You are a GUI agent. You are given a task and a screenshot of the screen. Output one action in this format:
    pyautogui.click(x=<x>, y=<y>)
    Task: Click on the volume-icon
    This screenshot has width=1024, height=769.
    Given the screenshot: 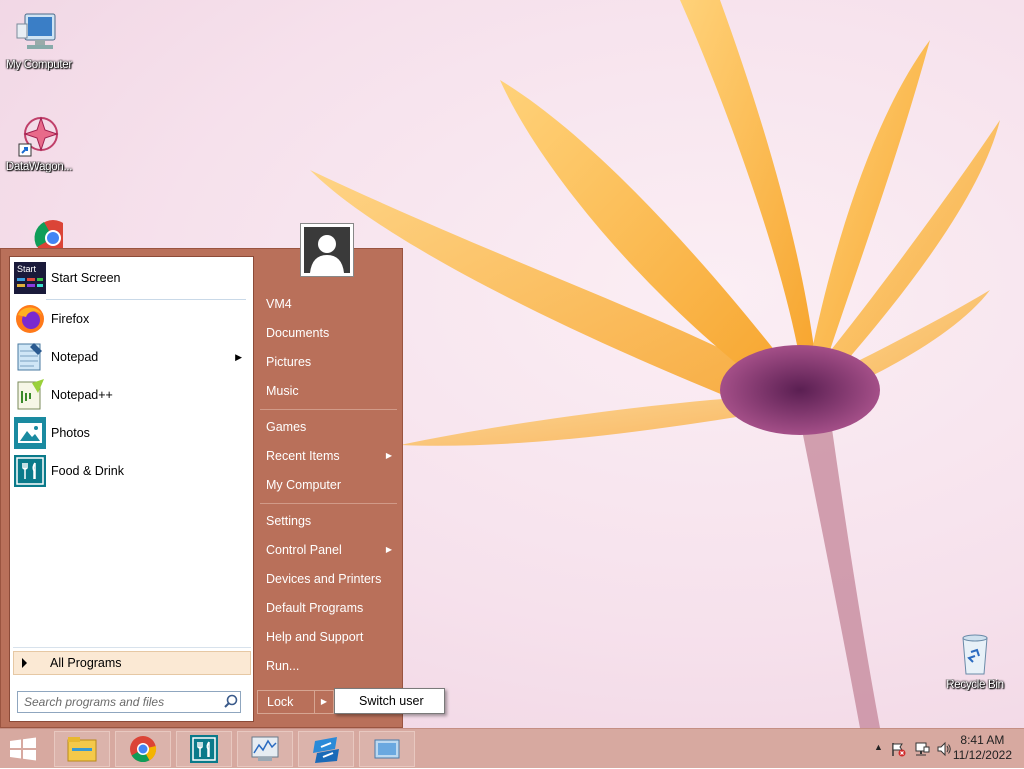 What is the action you would take?
    pyautogui.click(x=944, y=750)
    